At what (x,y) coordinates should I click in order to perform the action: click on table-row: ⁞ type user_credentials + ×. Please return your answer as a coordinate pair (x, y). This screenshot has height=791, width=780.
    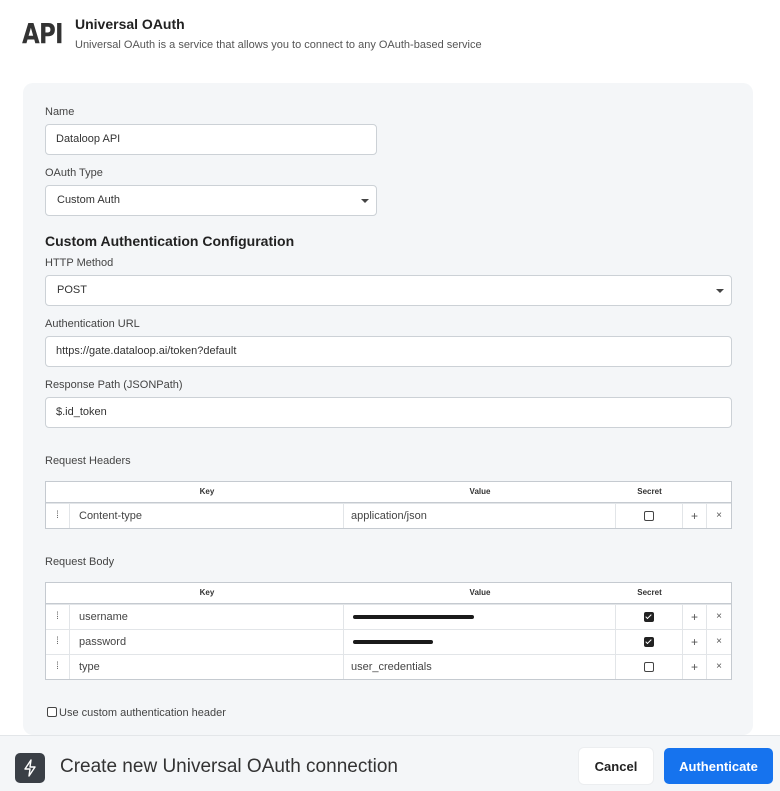
    Looking at the image, I should click on (388, 666).